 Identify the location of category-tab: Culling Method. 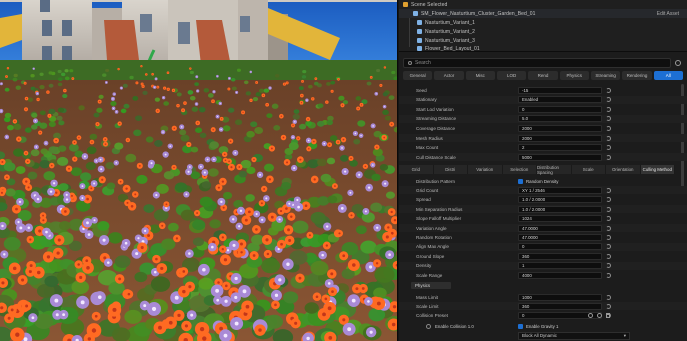
(657, 169).